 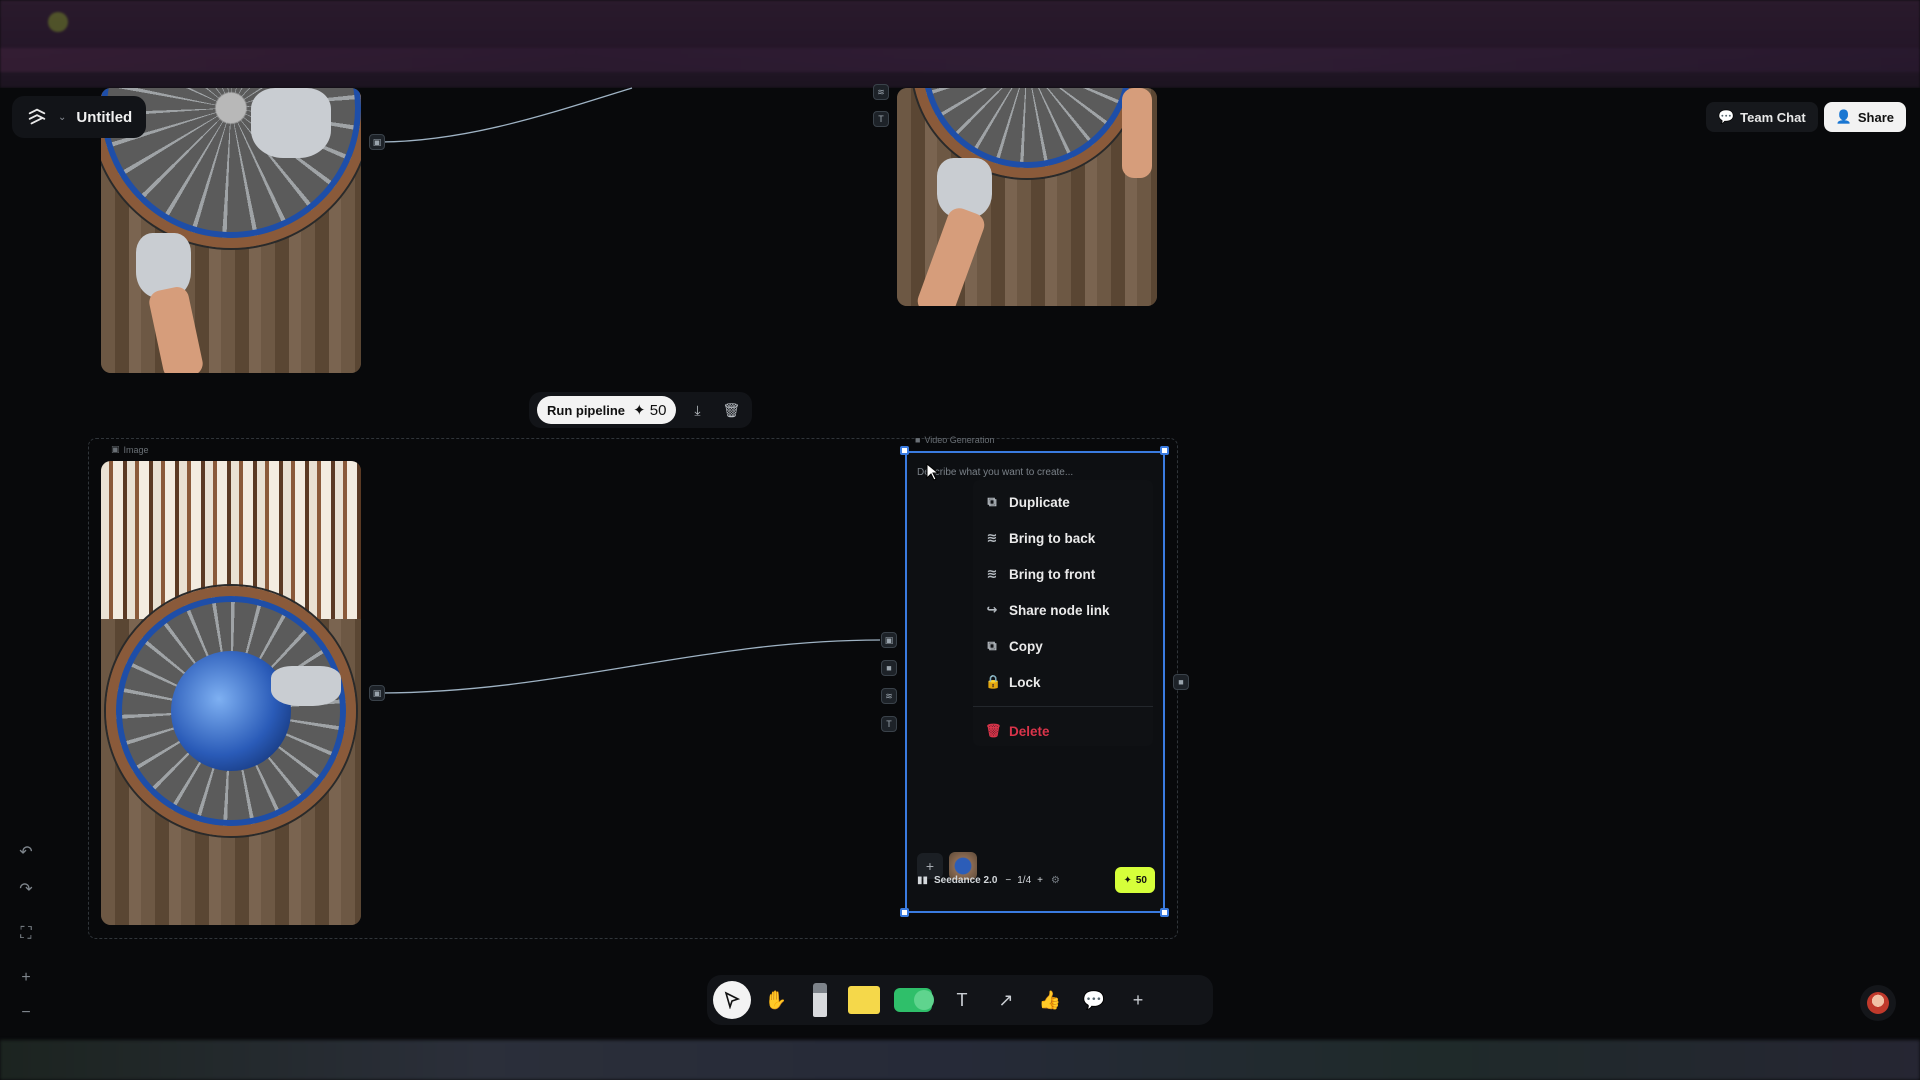 I want to click on minus-icon: −, so click(x=1008, y=880).